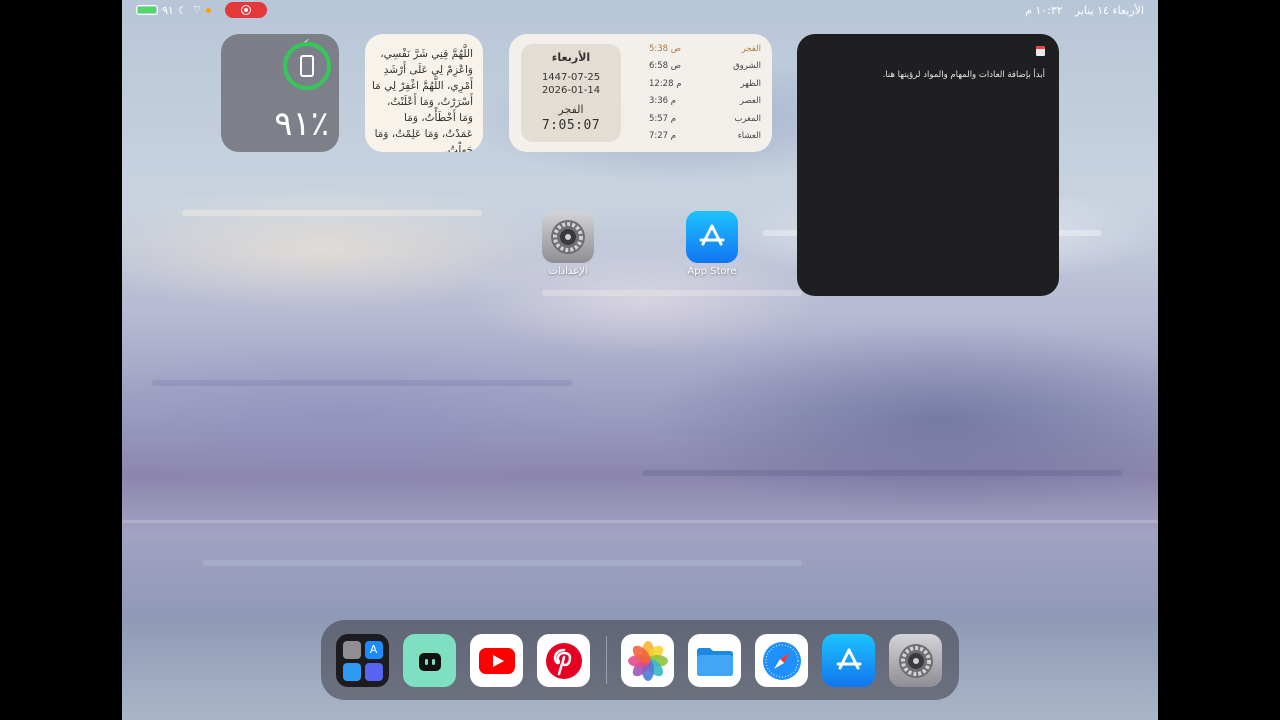  I want to click on app-settings: الإعدادات, so click(568, 244).